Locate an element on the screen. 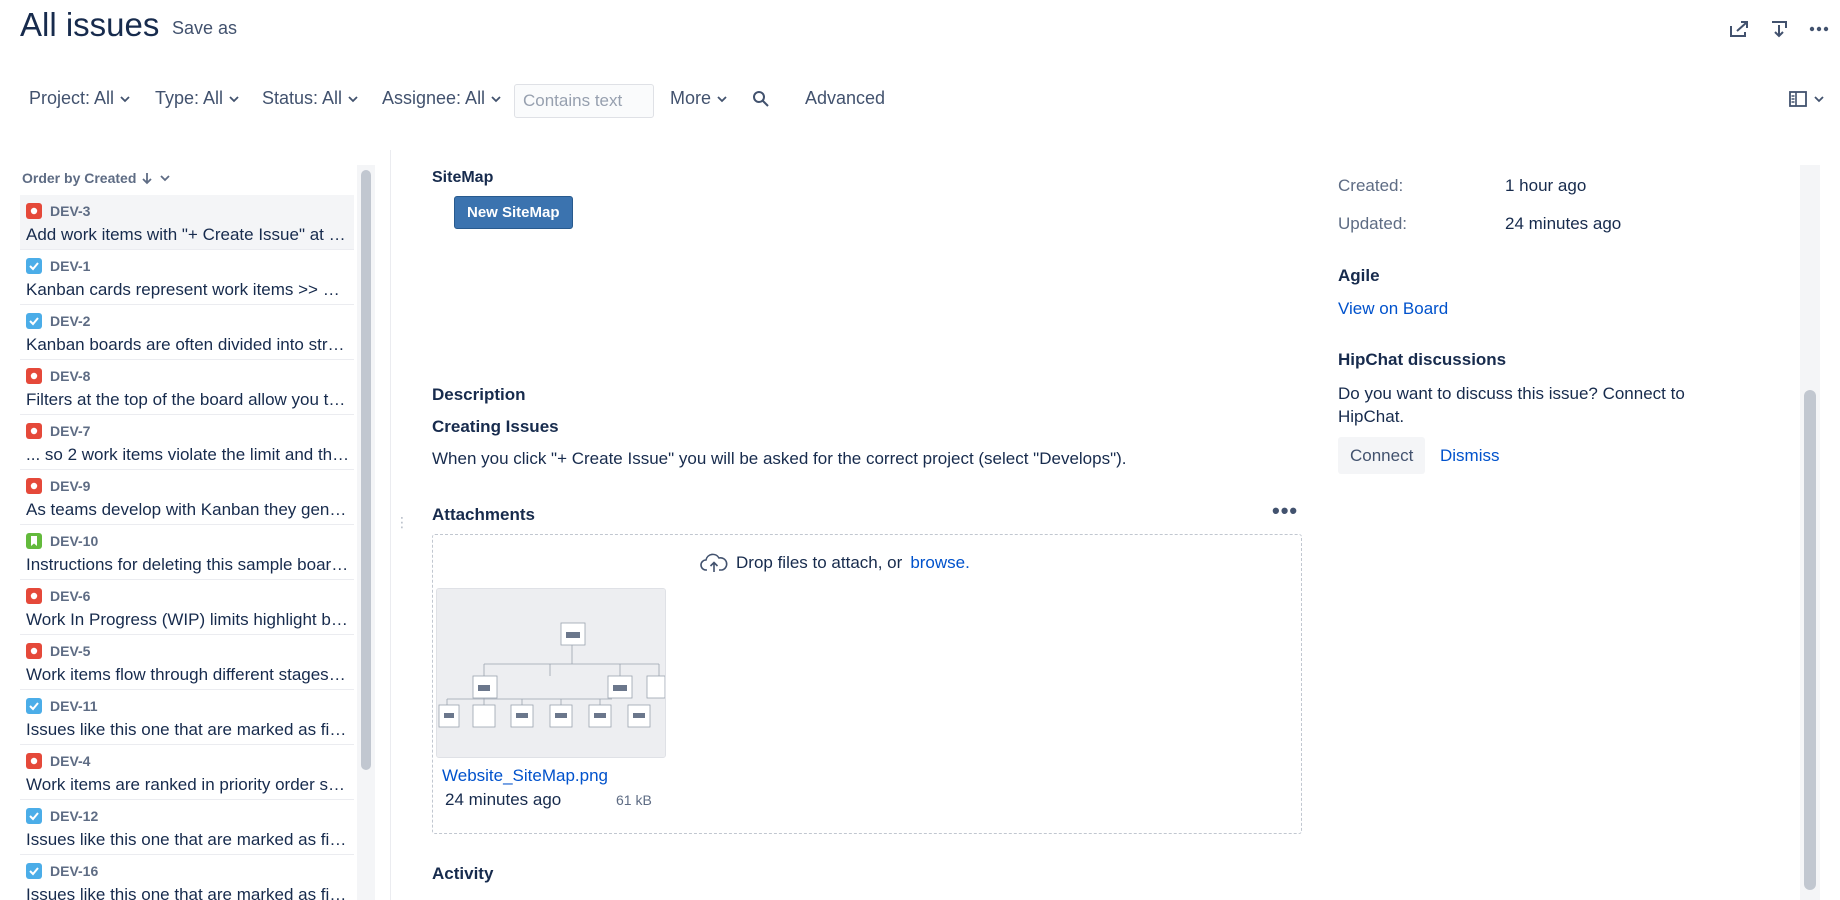  issue-key: DEV-7 is located at coordinates (70, 431).